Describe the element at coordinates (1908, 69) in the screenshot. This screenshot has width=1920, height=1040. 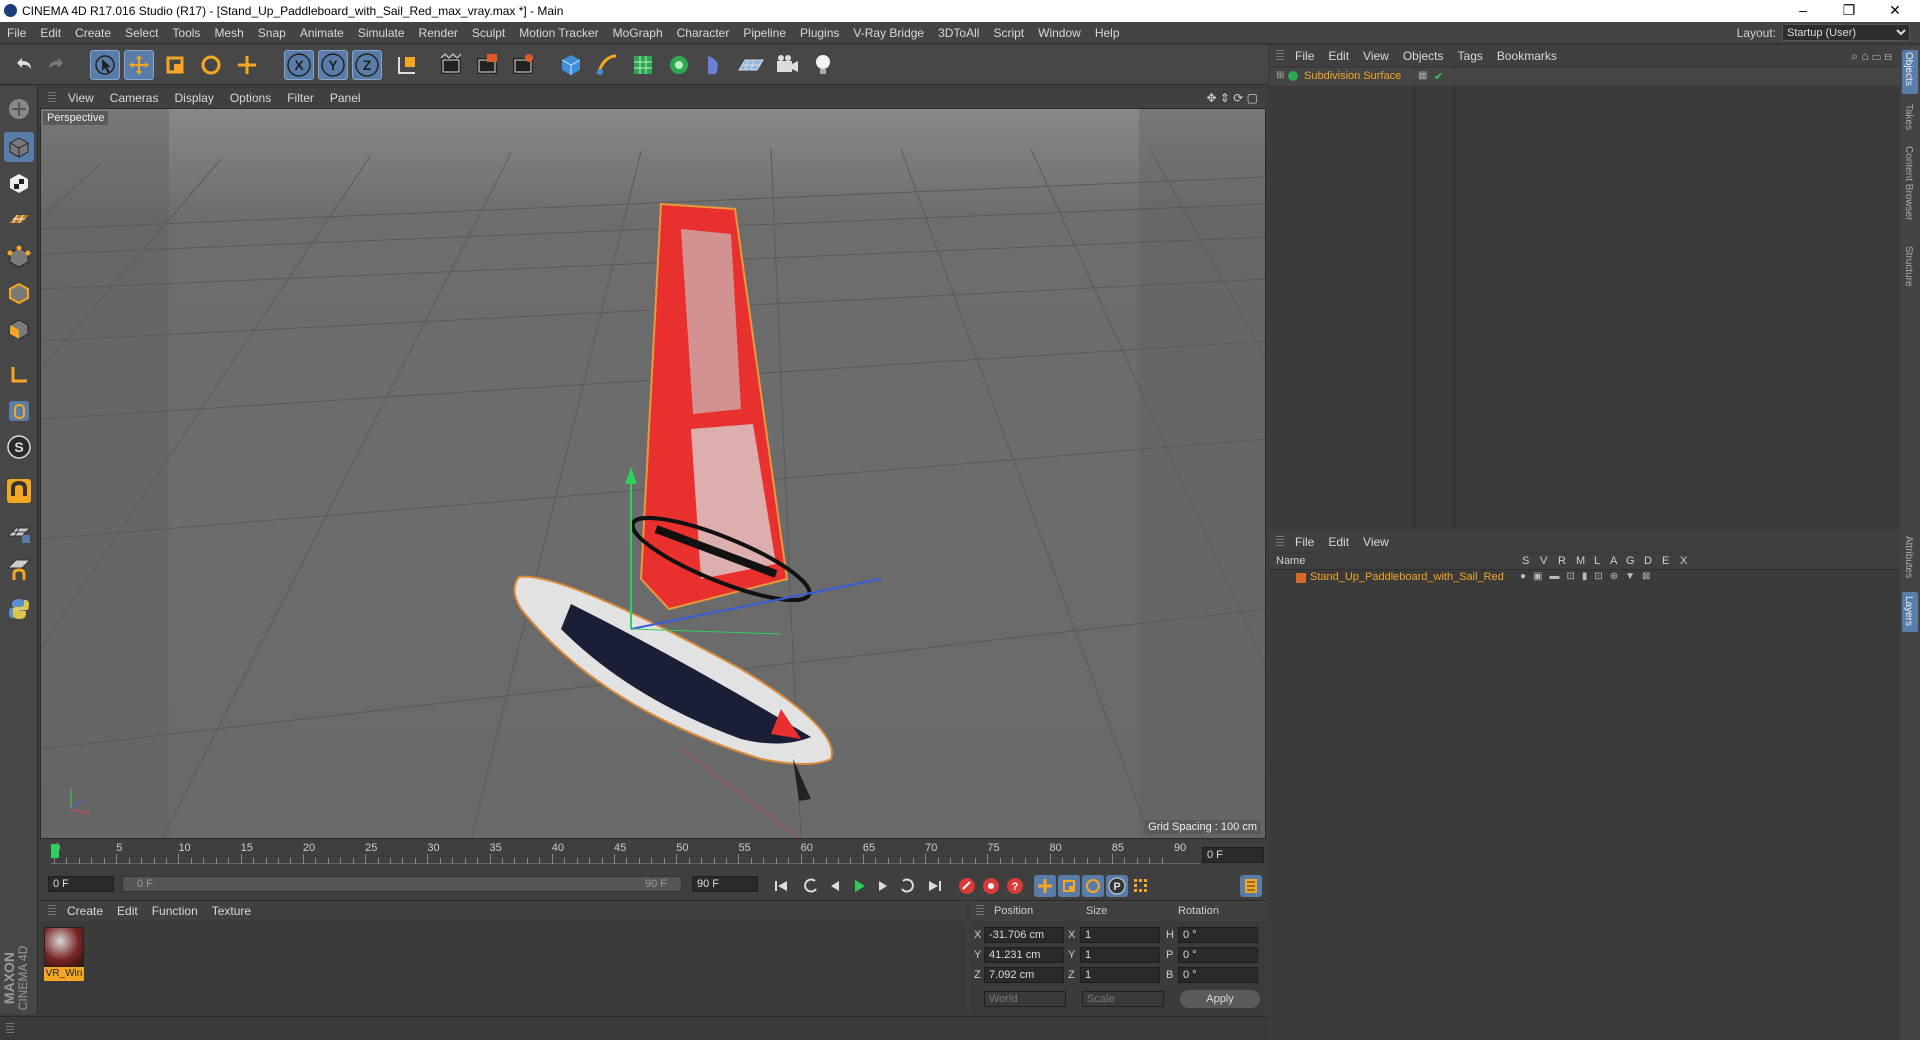
I see `tab-objects: Objects` at that location.